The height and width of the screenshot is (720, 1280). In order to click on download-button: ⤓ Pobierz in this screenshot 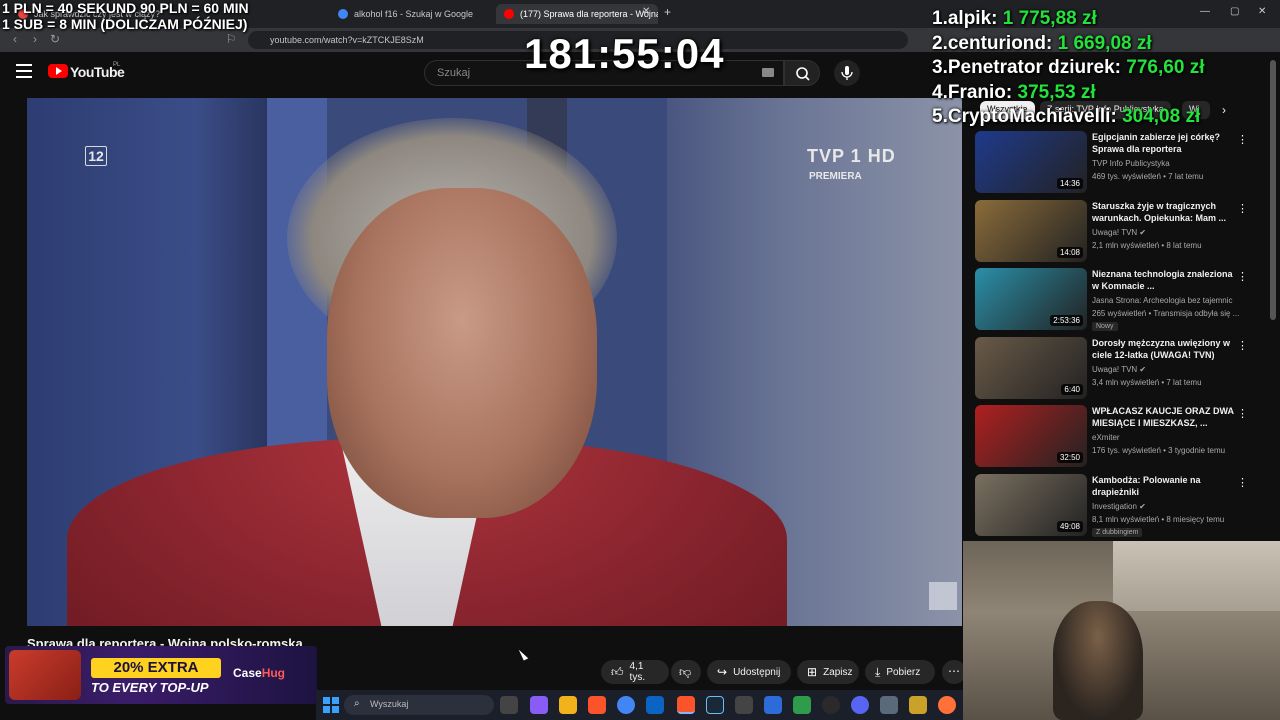, I will do `click(900, 672)`.